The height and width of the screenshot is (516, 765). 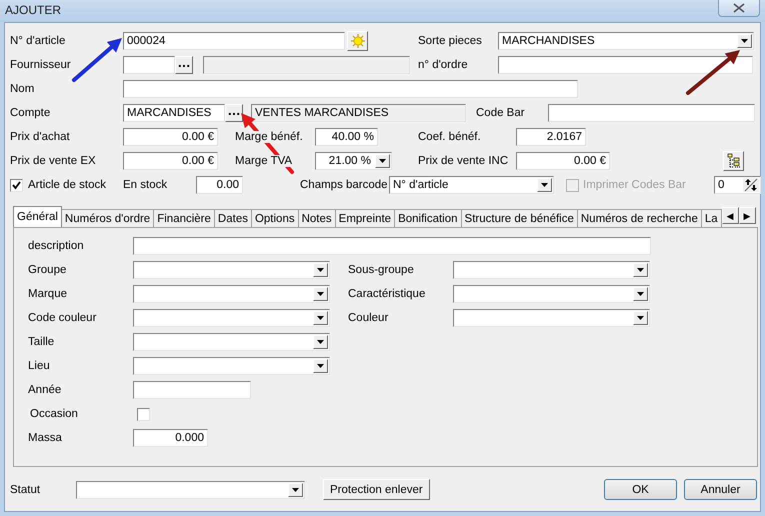 What do you see at coordinates (730, 215) in the screenshot?
I see `scroll-button: ◀` at bounding box center [730, 215].